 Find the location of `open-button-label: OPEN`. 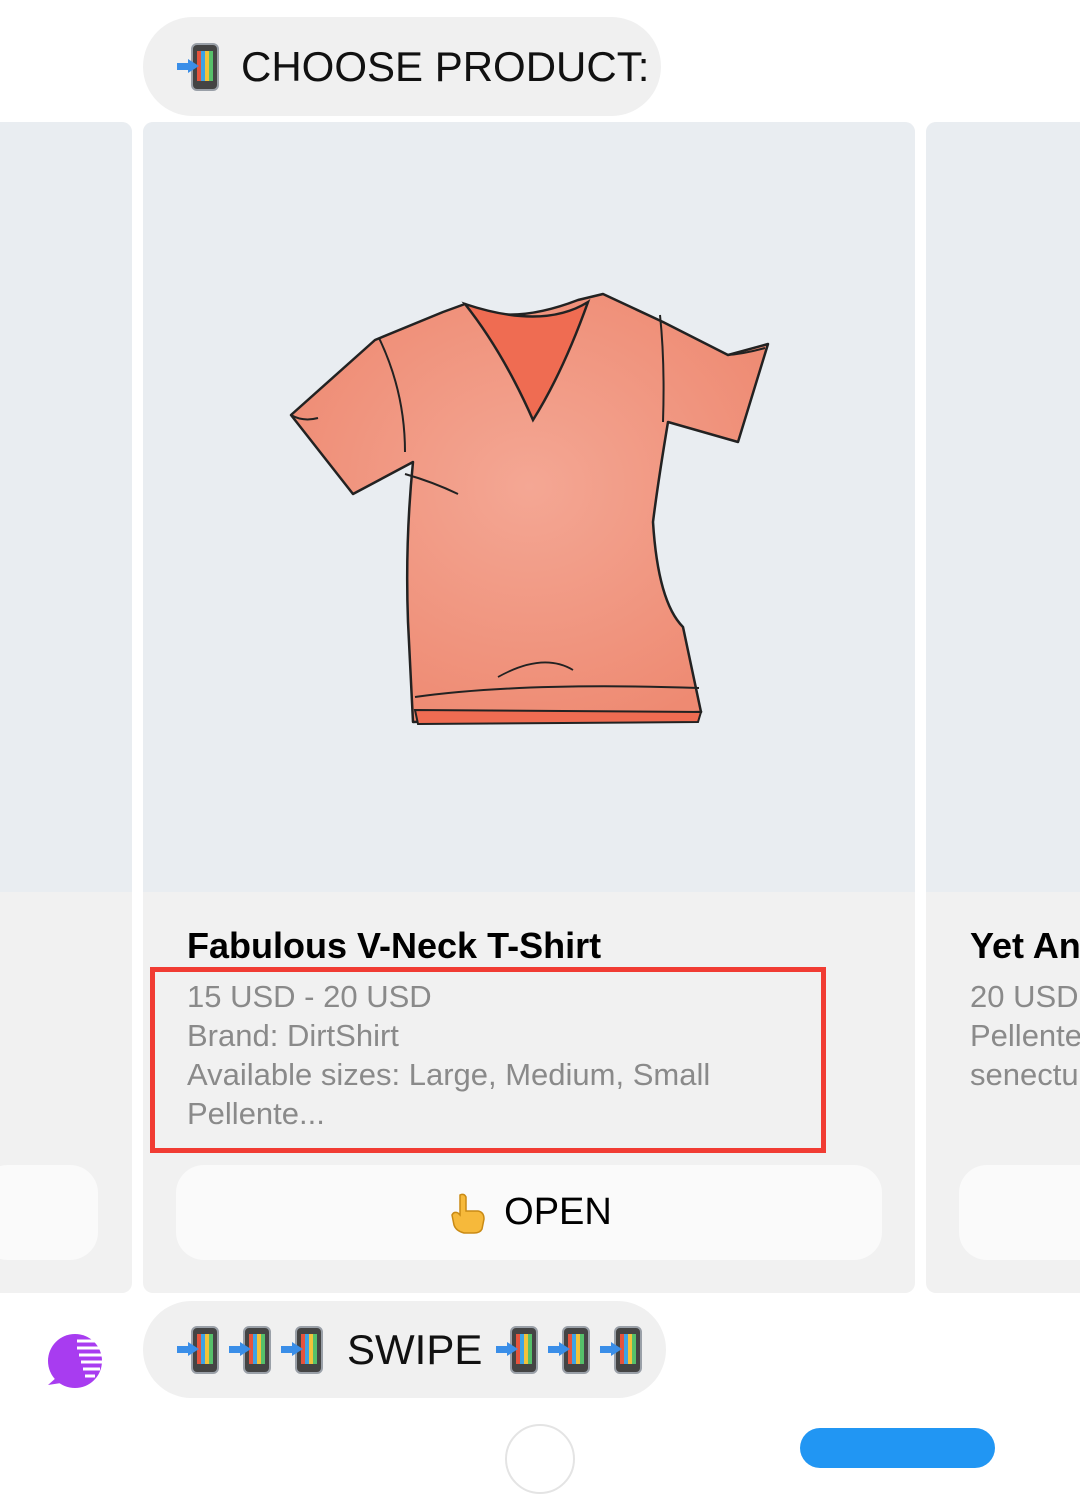

open-button-label: OPEN is located at coordinates (558, 1212).